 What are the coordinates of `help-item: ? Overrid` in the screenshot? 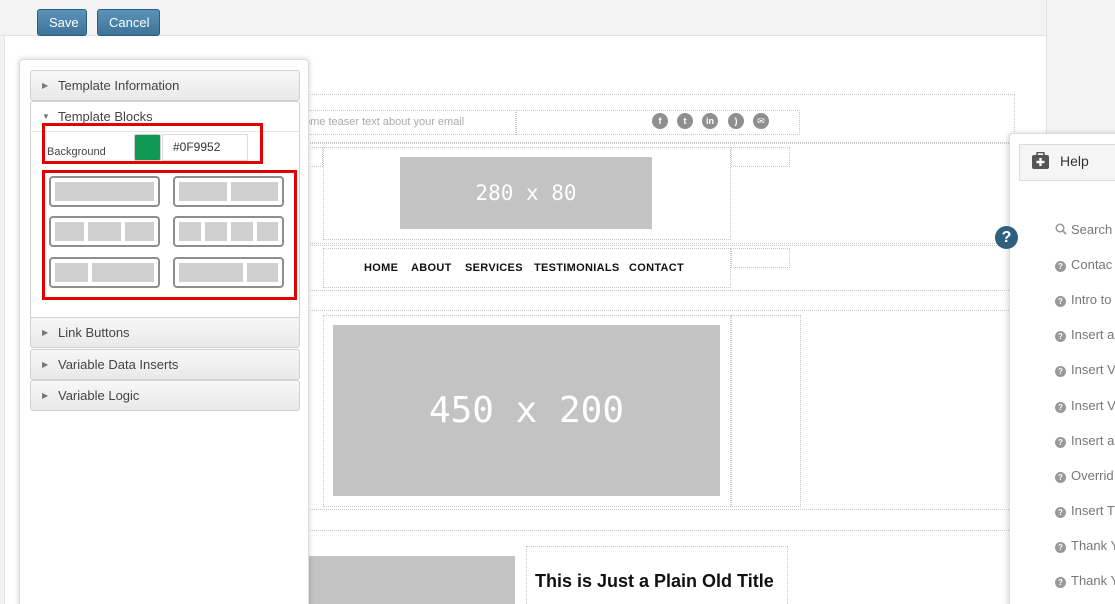 It's located at (1084, 475).